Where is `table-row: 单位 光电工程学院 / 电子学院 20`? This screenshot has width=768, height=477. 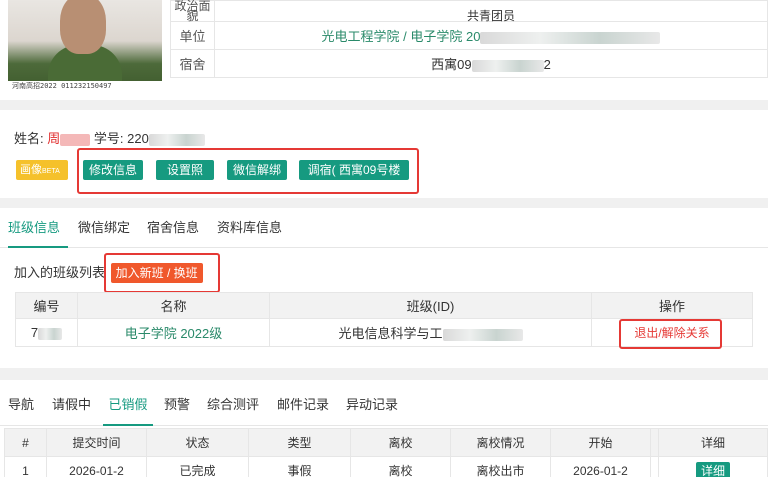 table-row: 单位 光电工程学院 / 电子学院 20 is located at coordinates (469, 35).